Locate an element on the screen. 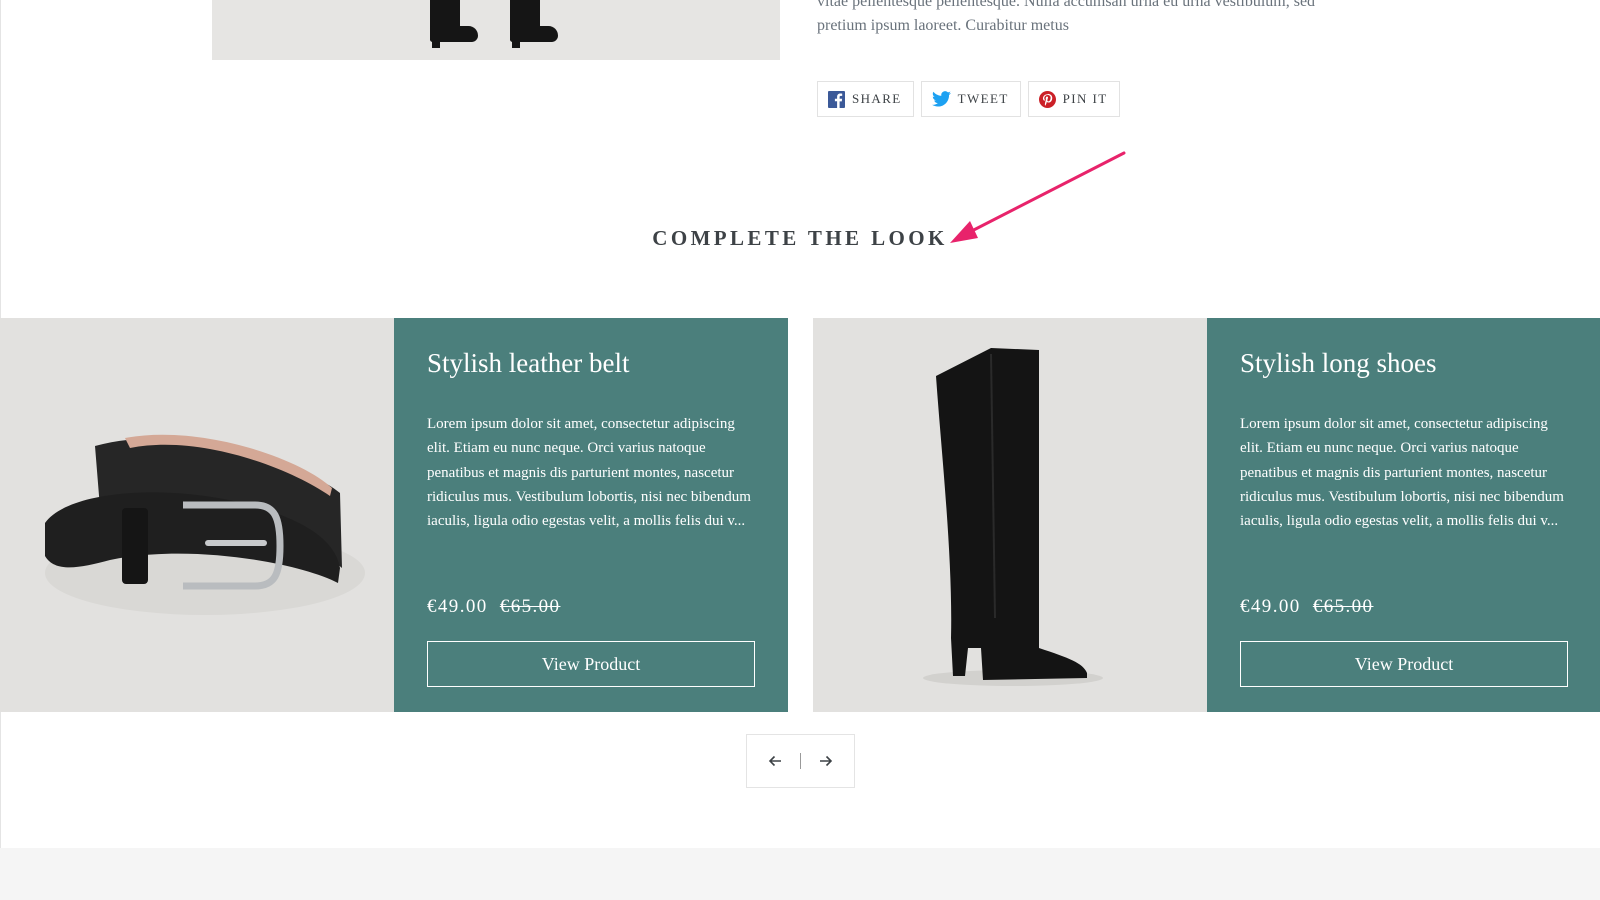 The height and width of the screenshot is (900, 1600). share-twitter-label: TWEET is located at coordinates (983, 98).